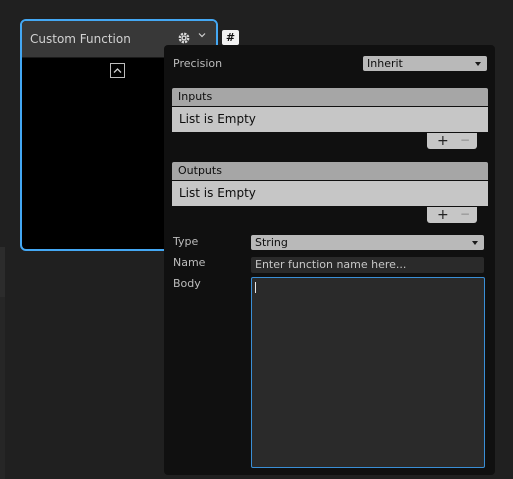 The width and height of the screenshot is (513, 479). Describe the element at coordinates (80, 39) in the screenshot. I see `node-title: Custom Function` at that location.